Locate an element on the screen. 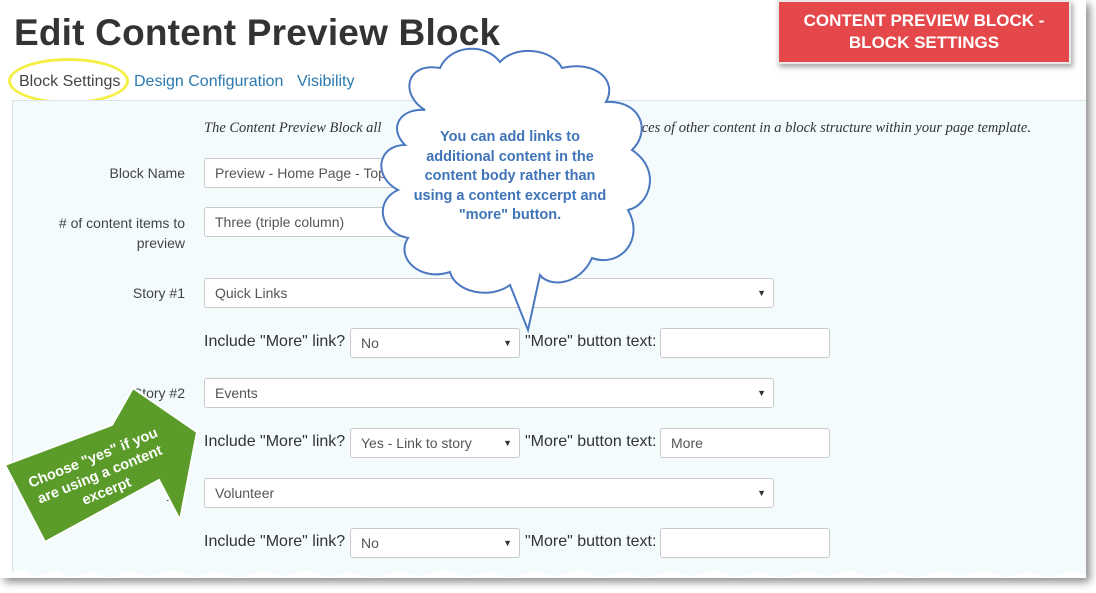 The height and width of the screenshot is (593, 1096). story1-button-text-label: "More" button text: is located at coordinates (591, 341).